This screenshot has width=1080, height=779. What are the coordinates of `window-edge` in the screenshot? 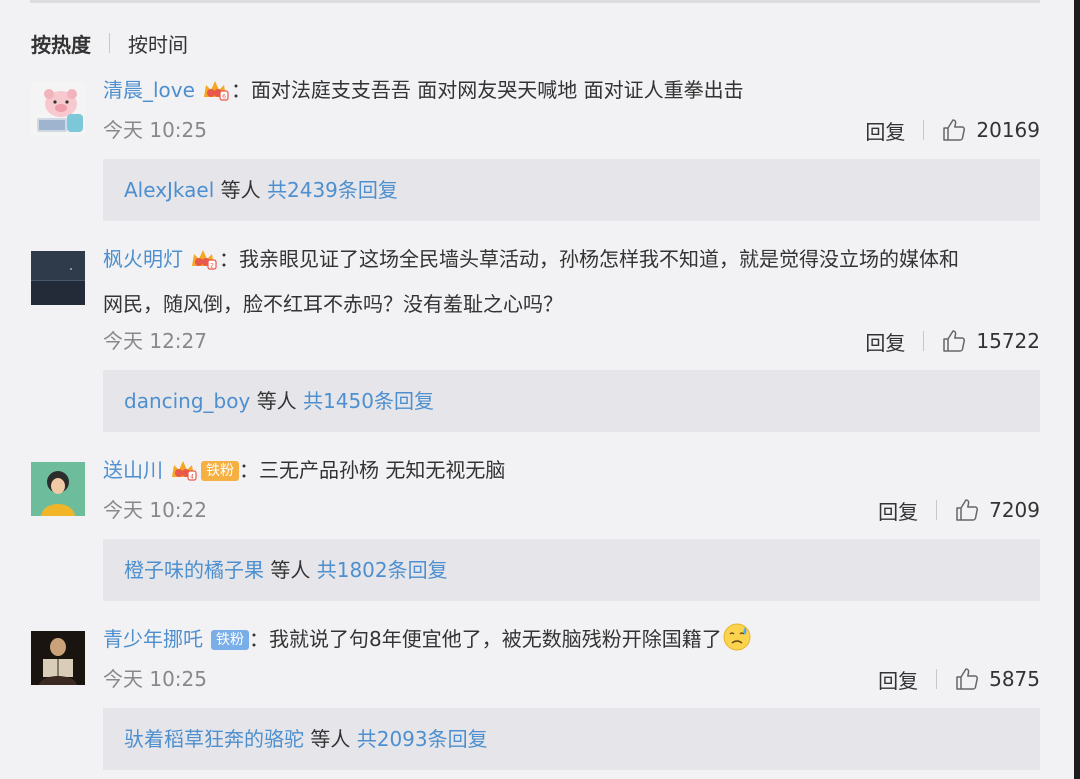 It's located at (1077, 389).